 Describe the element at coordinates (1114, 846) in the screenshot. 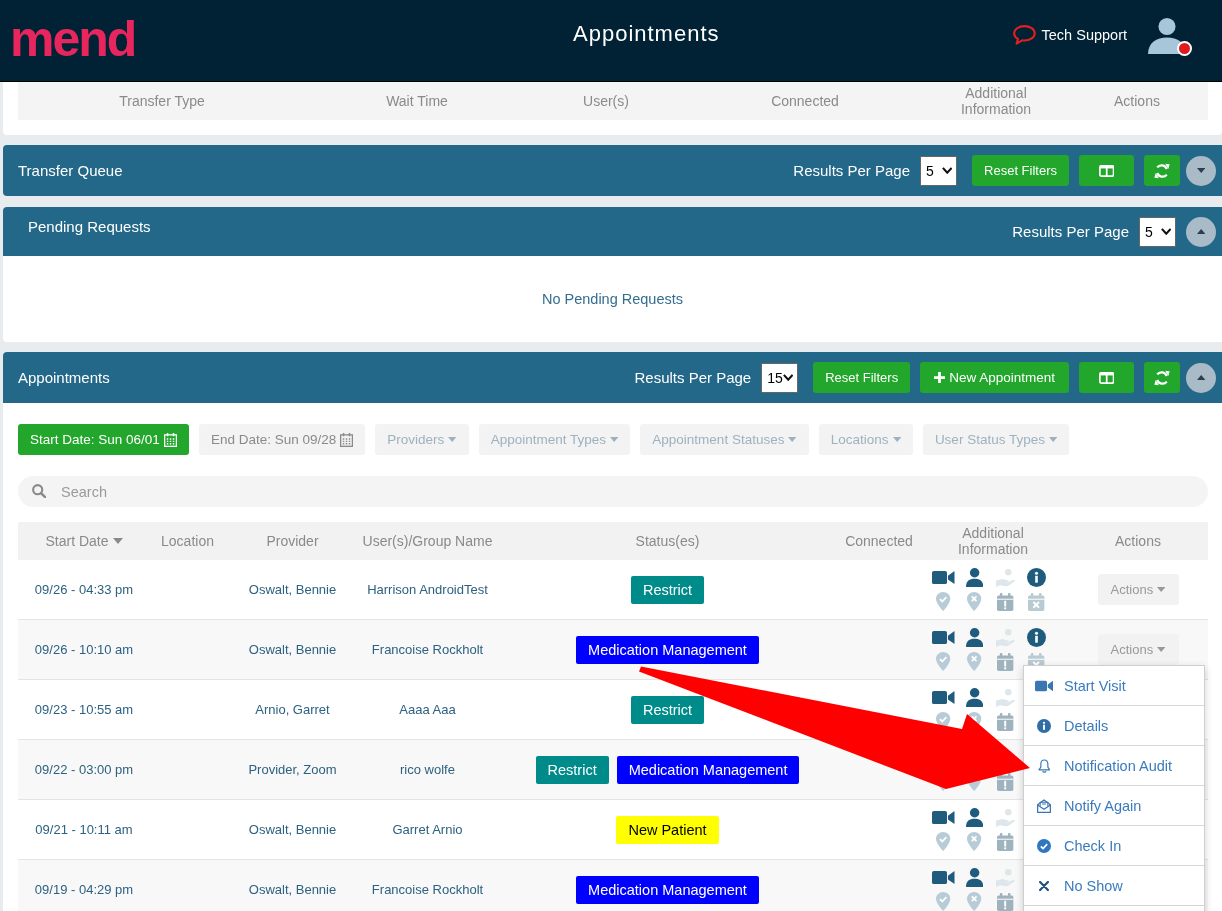

I see `menu-item: Check In` at that location.